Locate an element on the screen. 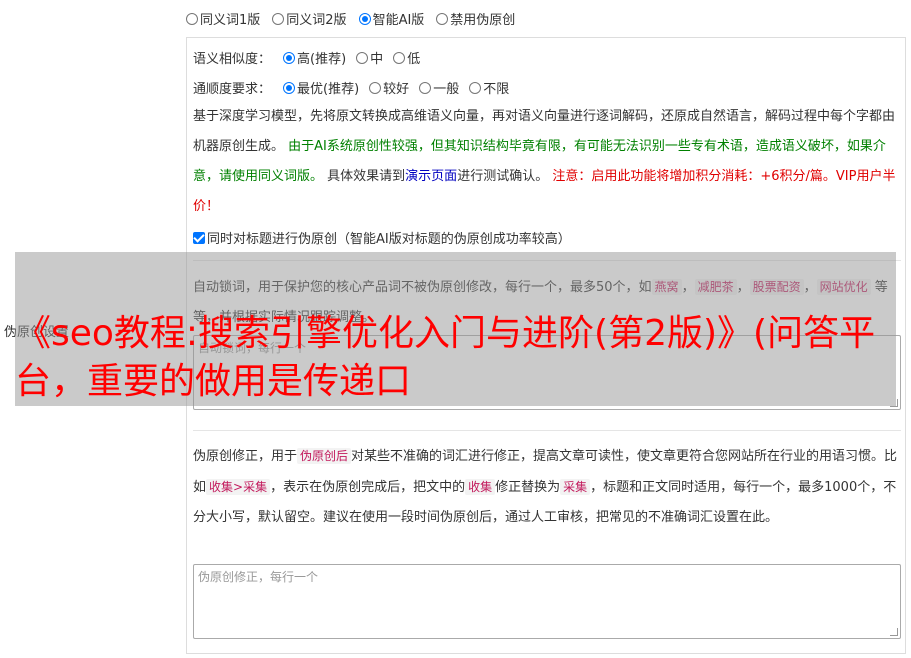  fluency-option-normal: 一般 is located at coordinates (439, 87).